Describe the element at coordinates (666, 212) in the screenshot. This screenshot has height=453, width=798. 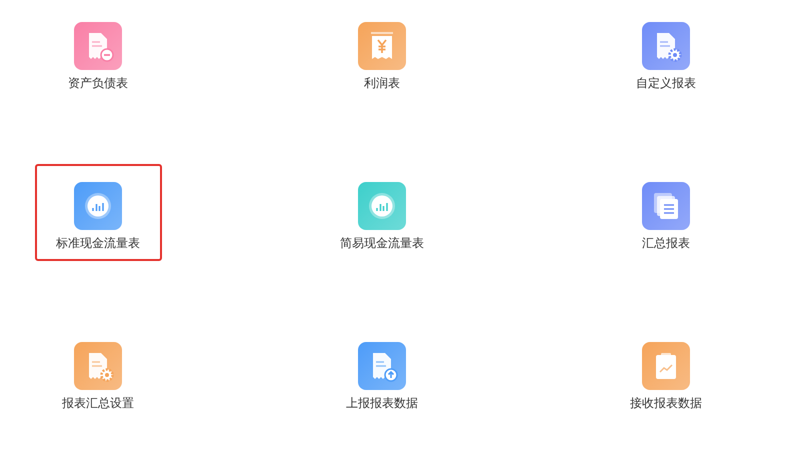
I see `report-tile: 汇总报表` at that location.